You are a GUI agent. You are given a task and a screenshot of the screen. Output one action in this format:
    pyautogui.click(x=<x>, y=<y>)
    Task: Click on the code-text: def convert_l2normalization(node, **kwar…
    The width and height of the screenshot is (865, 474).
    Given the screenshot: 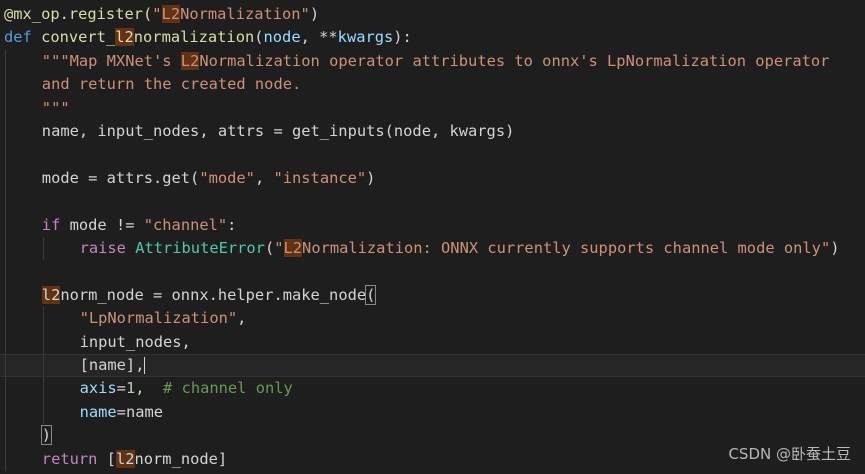 What is the action you would take?
    pyautogui.click(x=208, y=37)
    